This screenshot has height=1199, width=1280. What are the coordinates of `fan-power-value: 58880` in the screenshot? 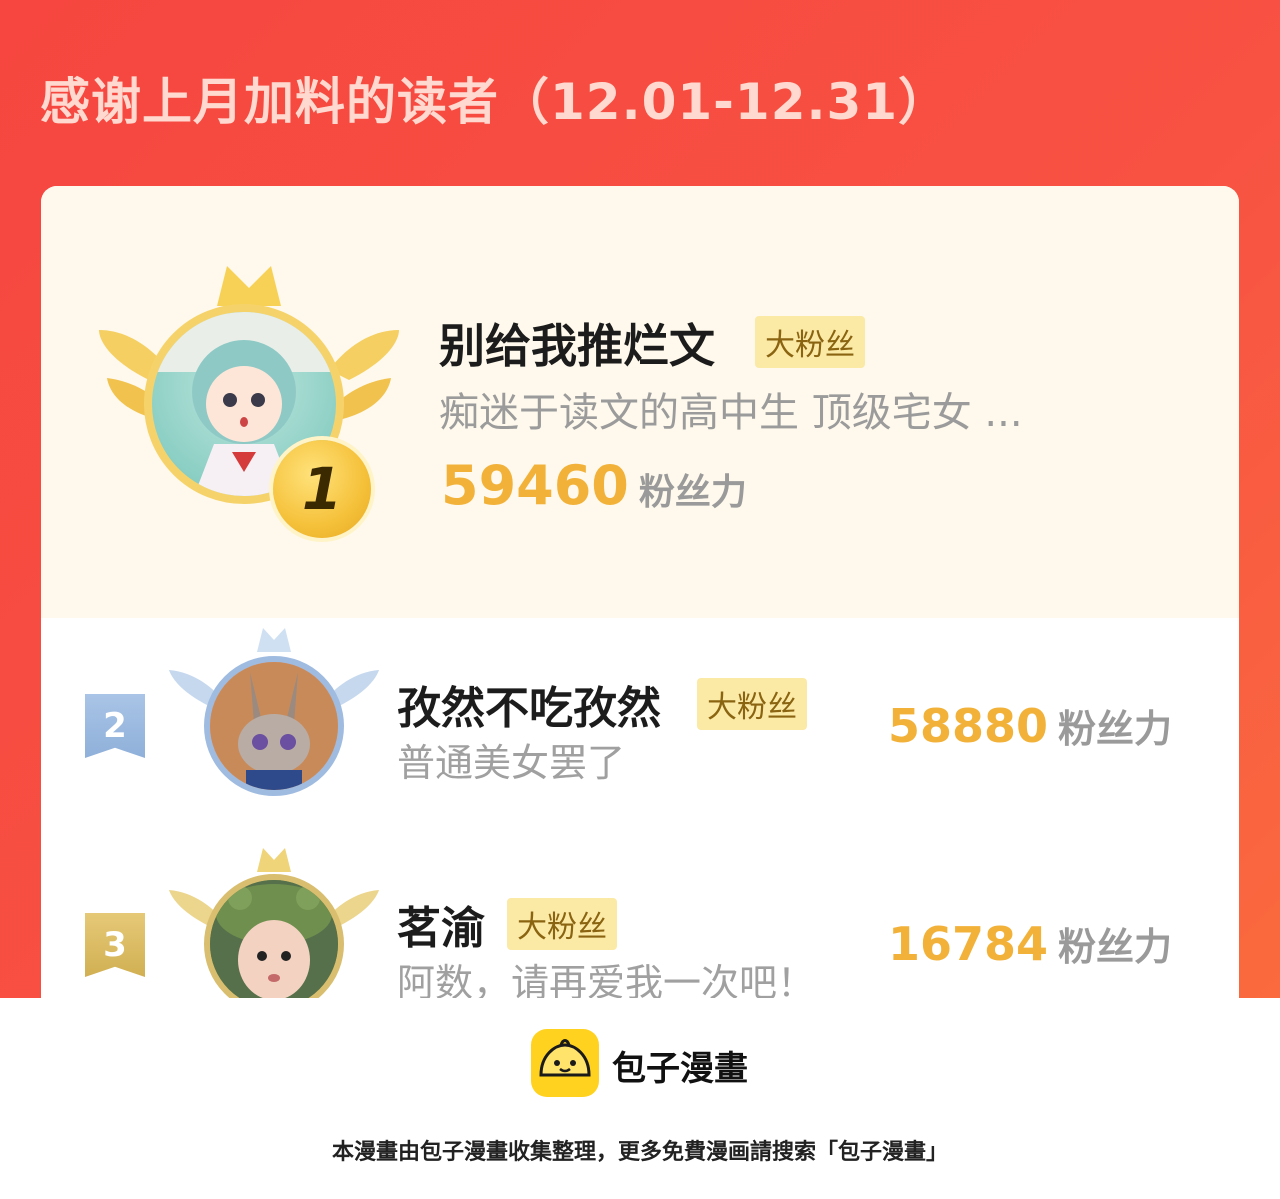 It's located at (968, 726).